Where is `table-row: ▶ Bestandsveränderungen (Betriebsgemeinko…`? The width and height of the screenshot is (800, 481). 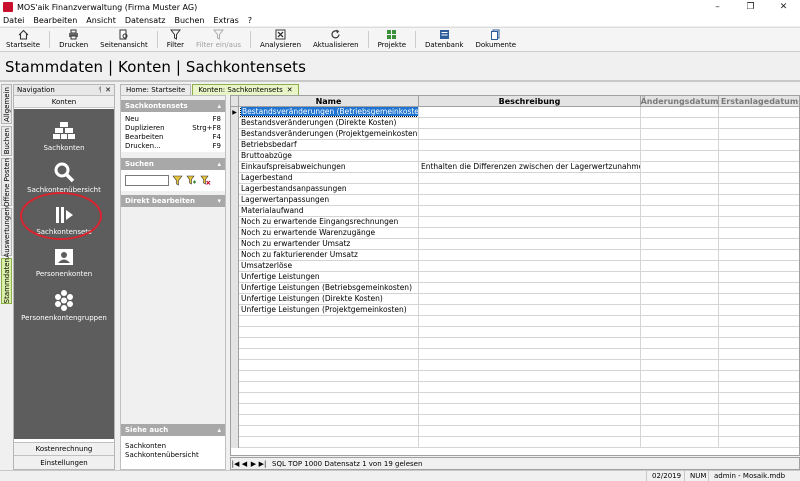 table-row: ▶ Bestandsveränderungen (Betriebsgemeinko… is located at coordinates (515, 112).